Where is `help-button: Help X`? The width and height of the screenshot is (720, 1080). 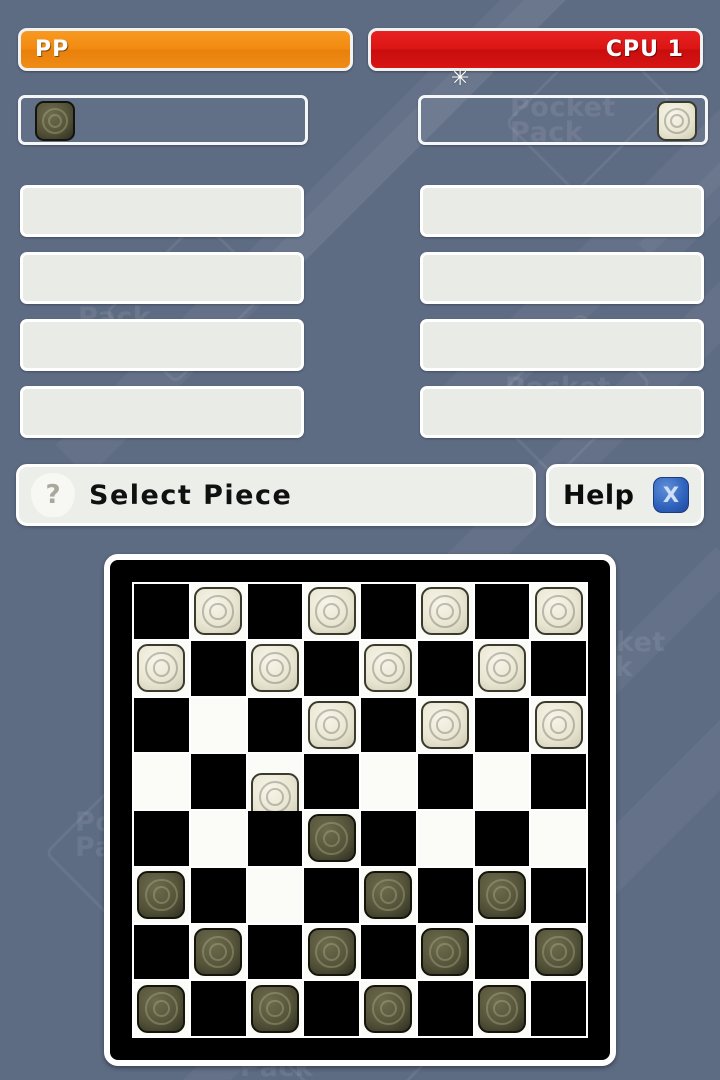
help-button: Help X is located at coordinates (625, 495).